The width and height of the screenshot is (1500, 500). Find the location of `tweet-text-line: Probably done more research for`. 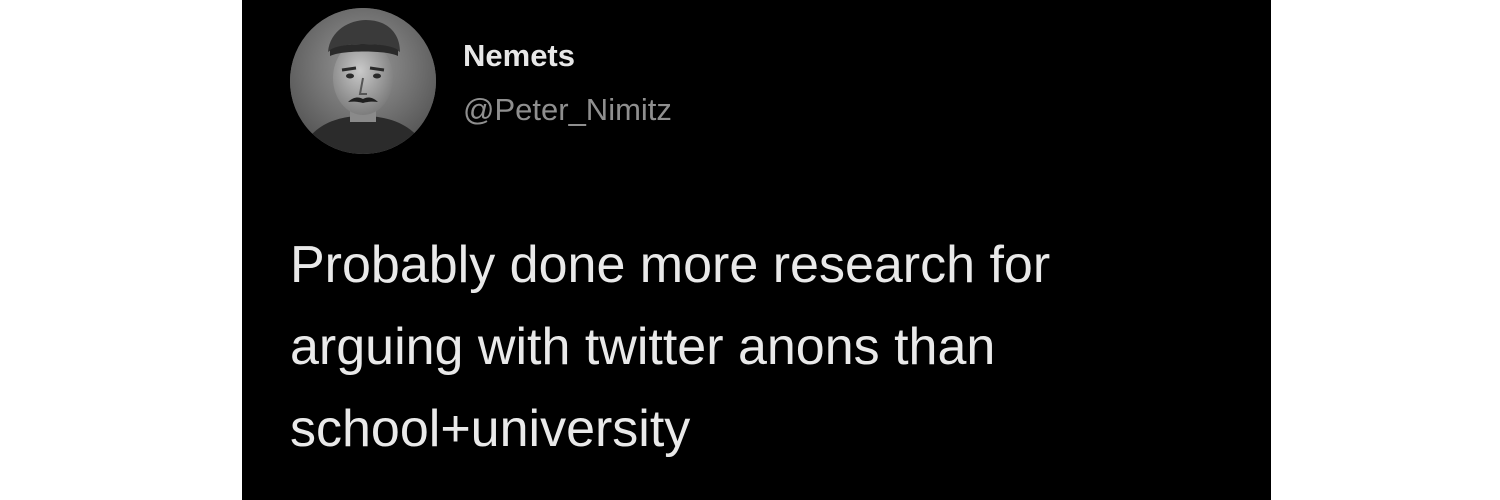

tweet-text-line: Probably done more research for is located at coordinates (670, 265).